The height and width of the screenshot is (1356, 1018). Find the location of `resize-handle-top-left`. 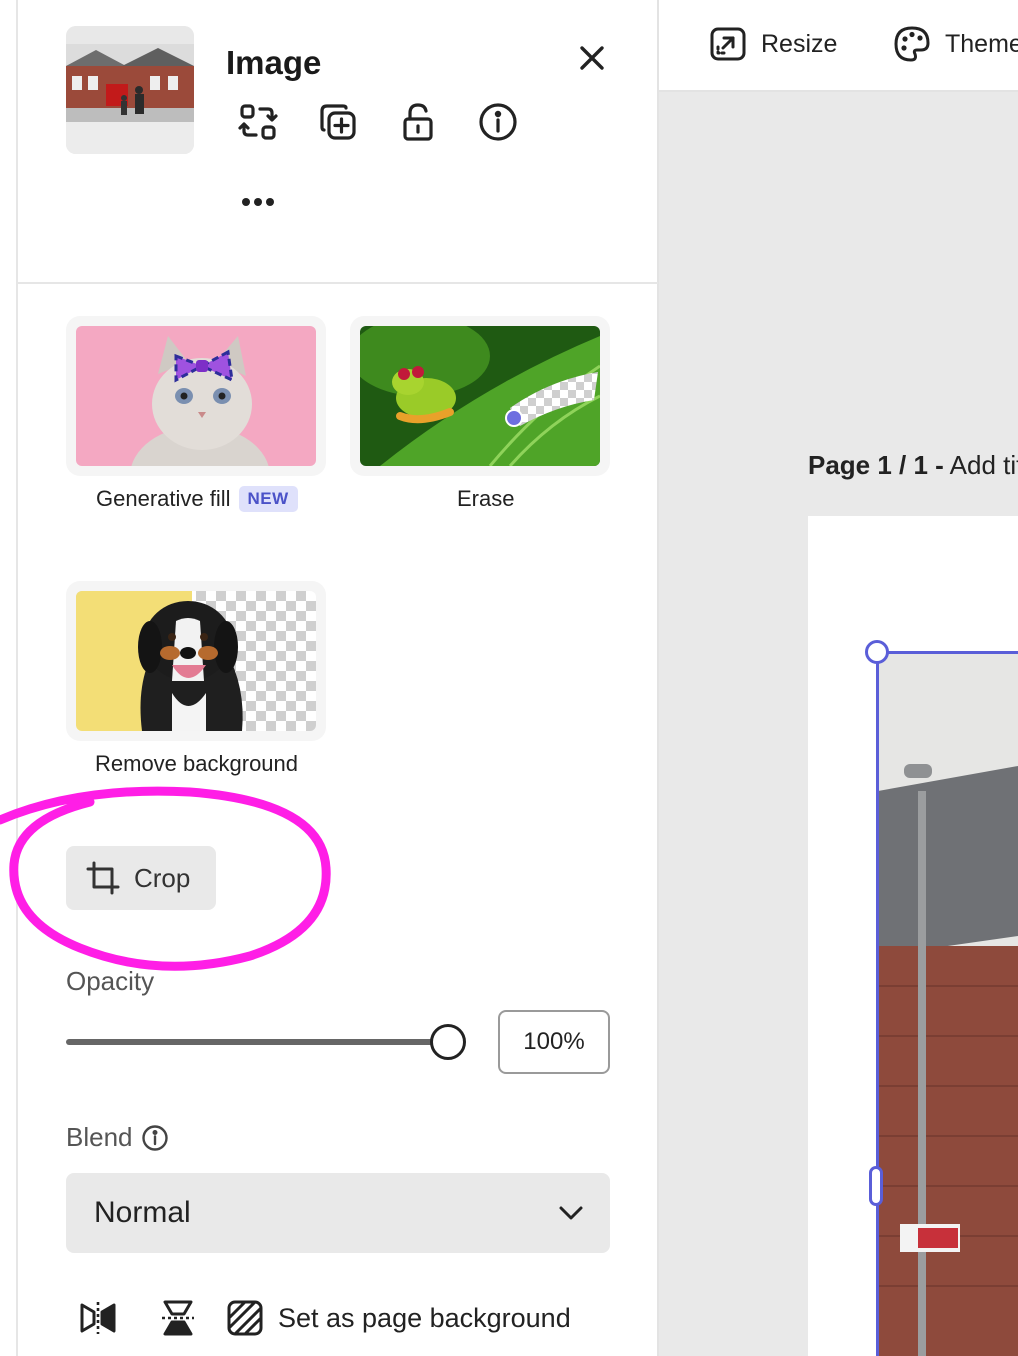

resize-handle-top-left is located at coordinates (877, 652).